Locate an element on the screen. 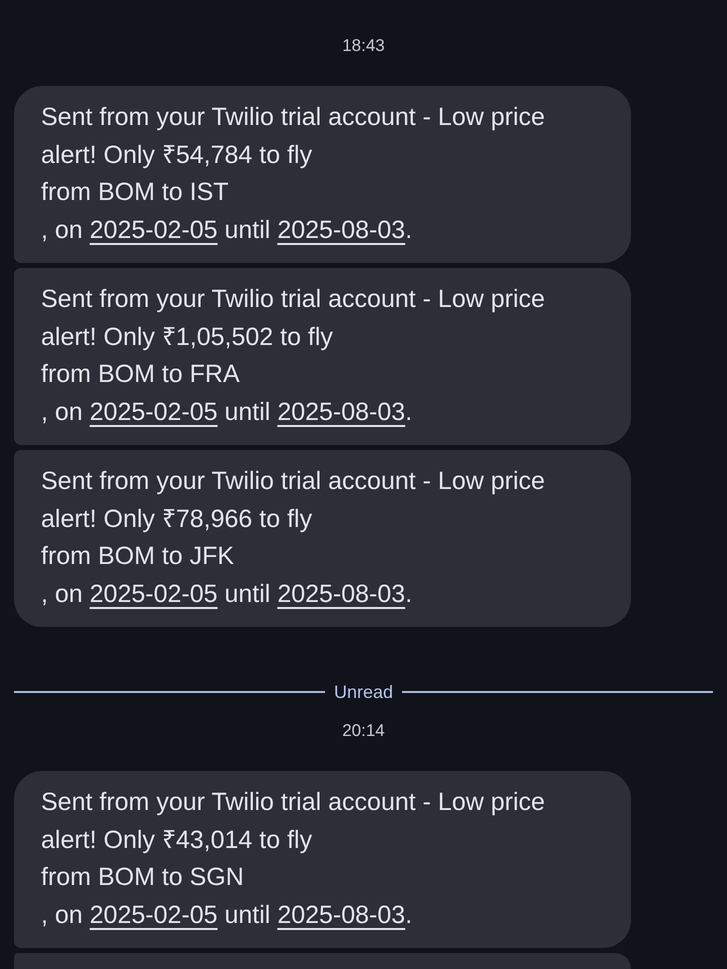  message-text: Sent from your Twilio trial account - Low price alert! Only ₹1,05,502 to fly from BOM to FRA , on 2025-02-05 until 2025-08-03. is located at coordinates (293, 356).